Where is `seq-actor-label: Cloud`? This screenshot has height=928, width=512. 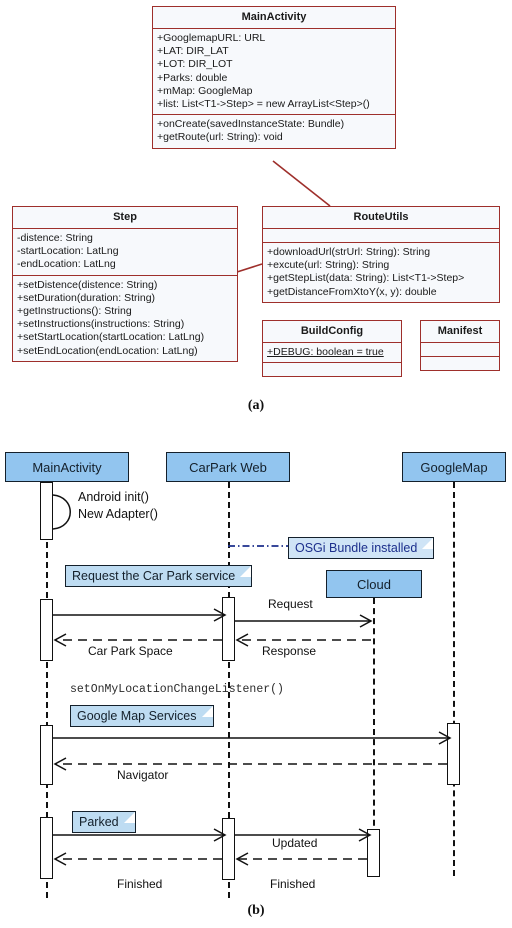
seq-actor-label: Cloud is located at coordinates (374, 584).